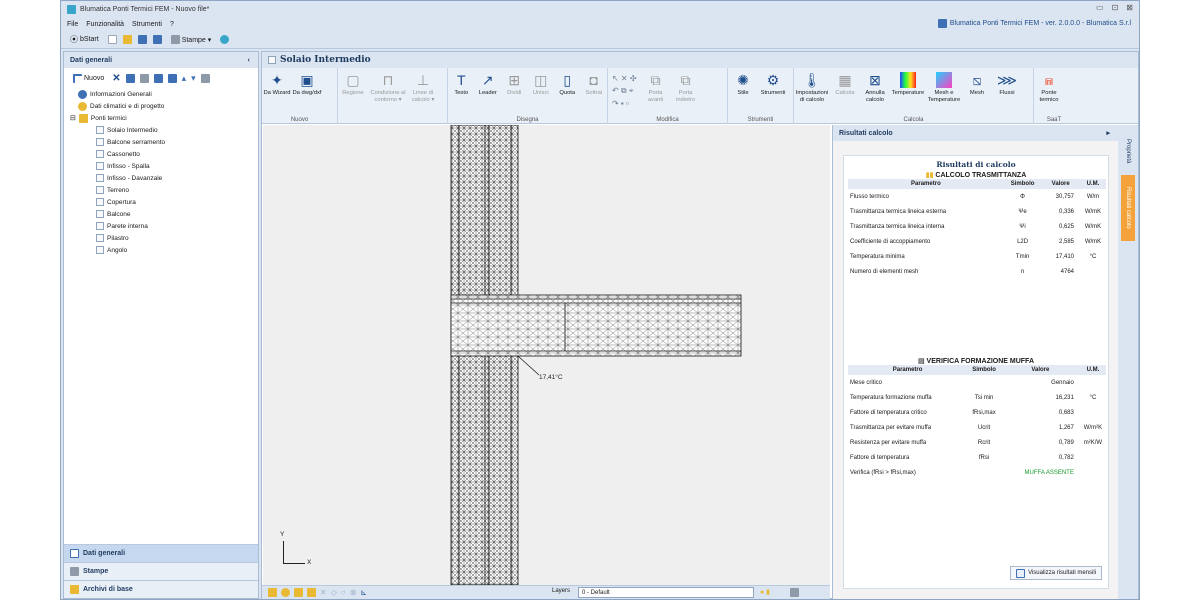  Describe the element at coordinates (157, 39) in the screenshot. I see `save-as-icon` at that location.